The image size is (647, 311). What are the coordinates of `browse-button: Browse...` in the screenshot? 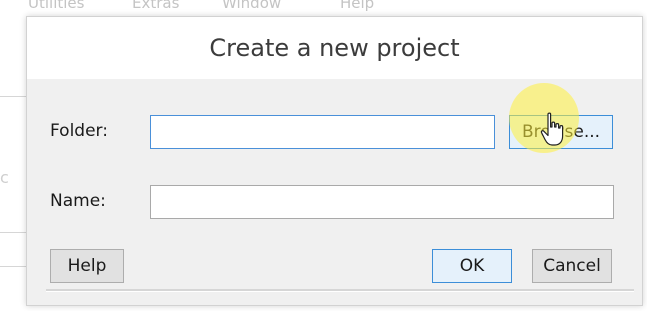 It's located at (561, 132).